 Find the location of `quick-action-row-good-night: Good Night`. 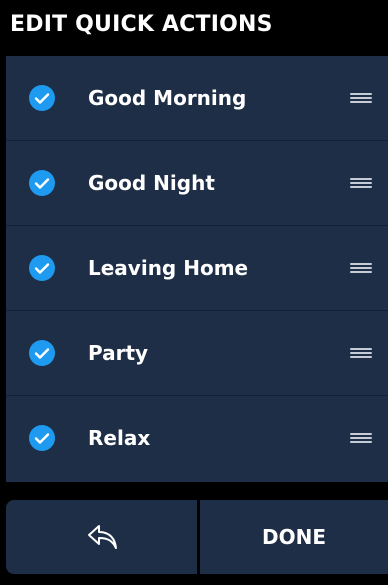

quick-action-row-good-night: Good Night is located at coordinates (197, 183).